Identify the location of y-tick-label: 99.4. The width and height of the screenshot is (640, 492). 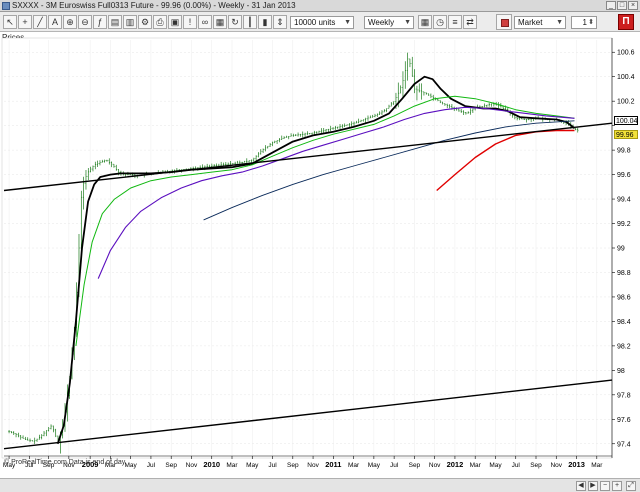
(624, 200).